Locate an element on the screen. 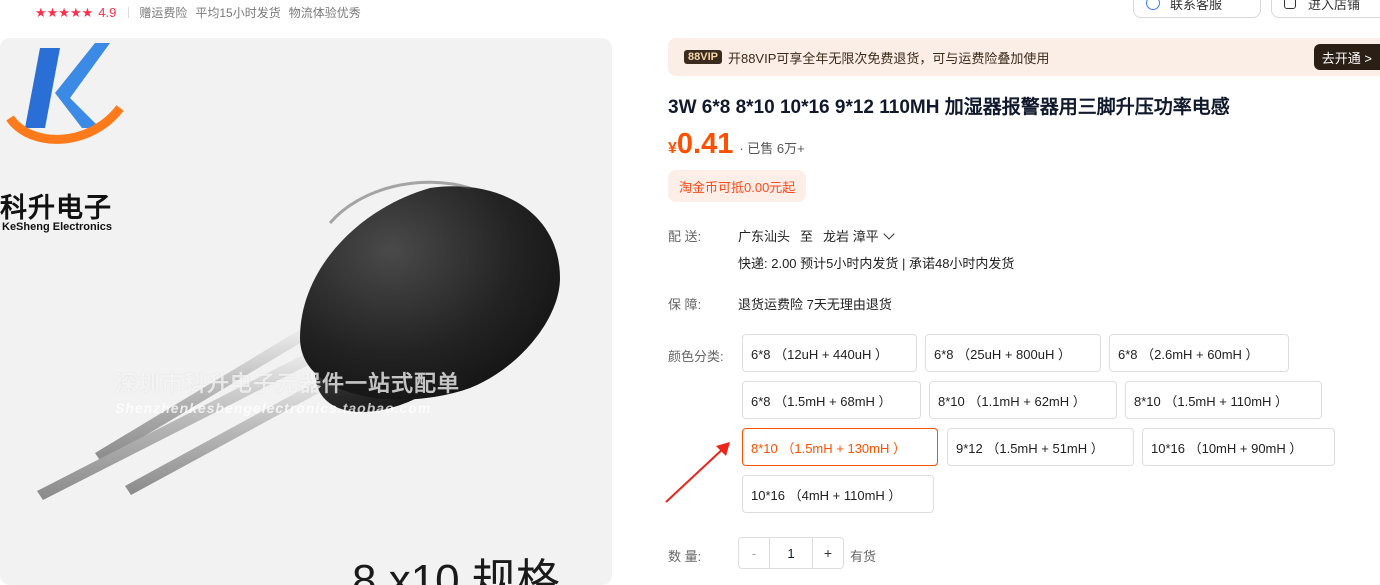 The height and width of the screenshot is (585, 1380). ship-from: 广东汕头 is located at coordinates (764, 236).